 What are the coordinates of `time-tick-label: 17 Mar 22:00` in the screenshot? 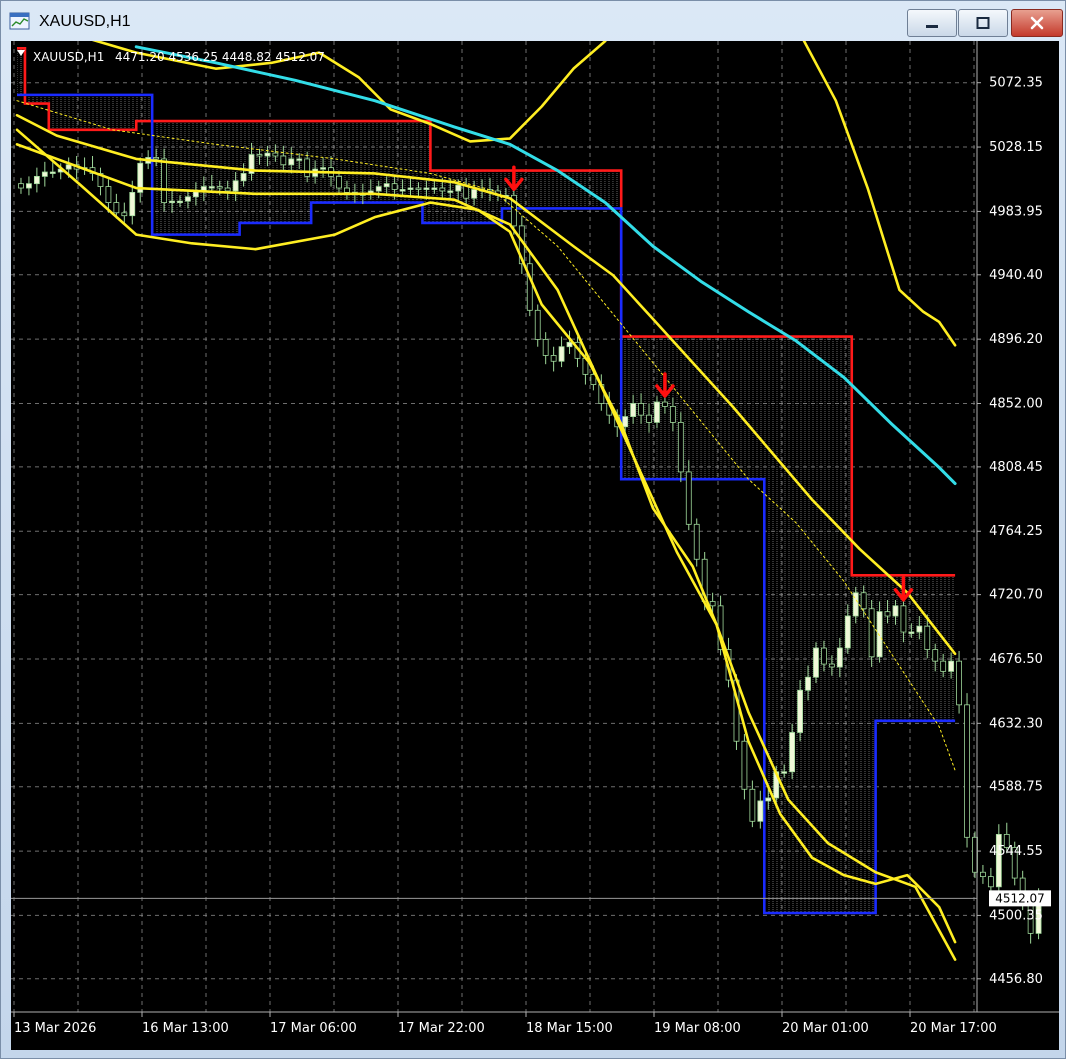 It's located at (441, 1028).